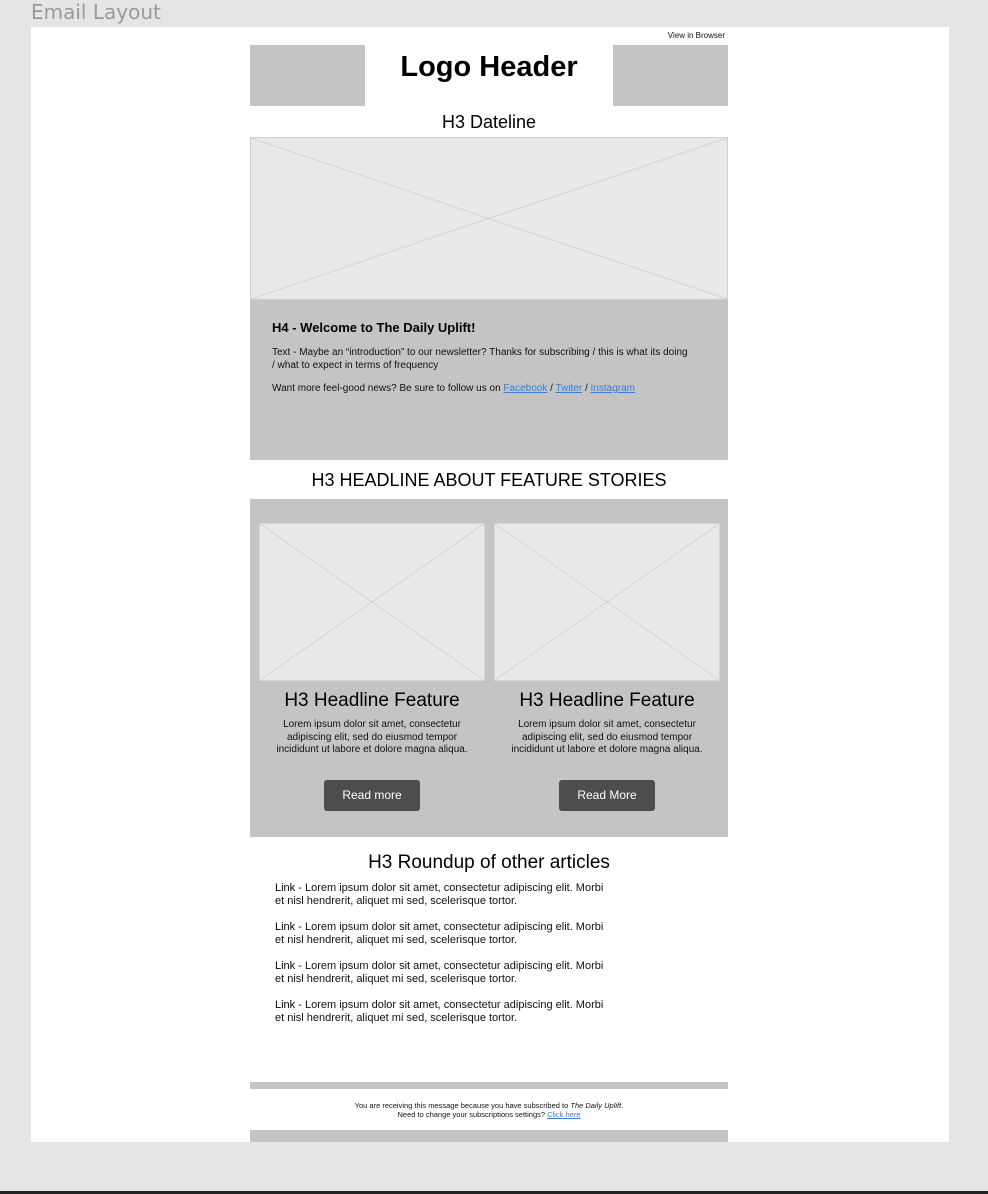 This screenshot has height=1194, width=988. I want to click on dateline-heading: H3 Dateline, so click(489, 122).